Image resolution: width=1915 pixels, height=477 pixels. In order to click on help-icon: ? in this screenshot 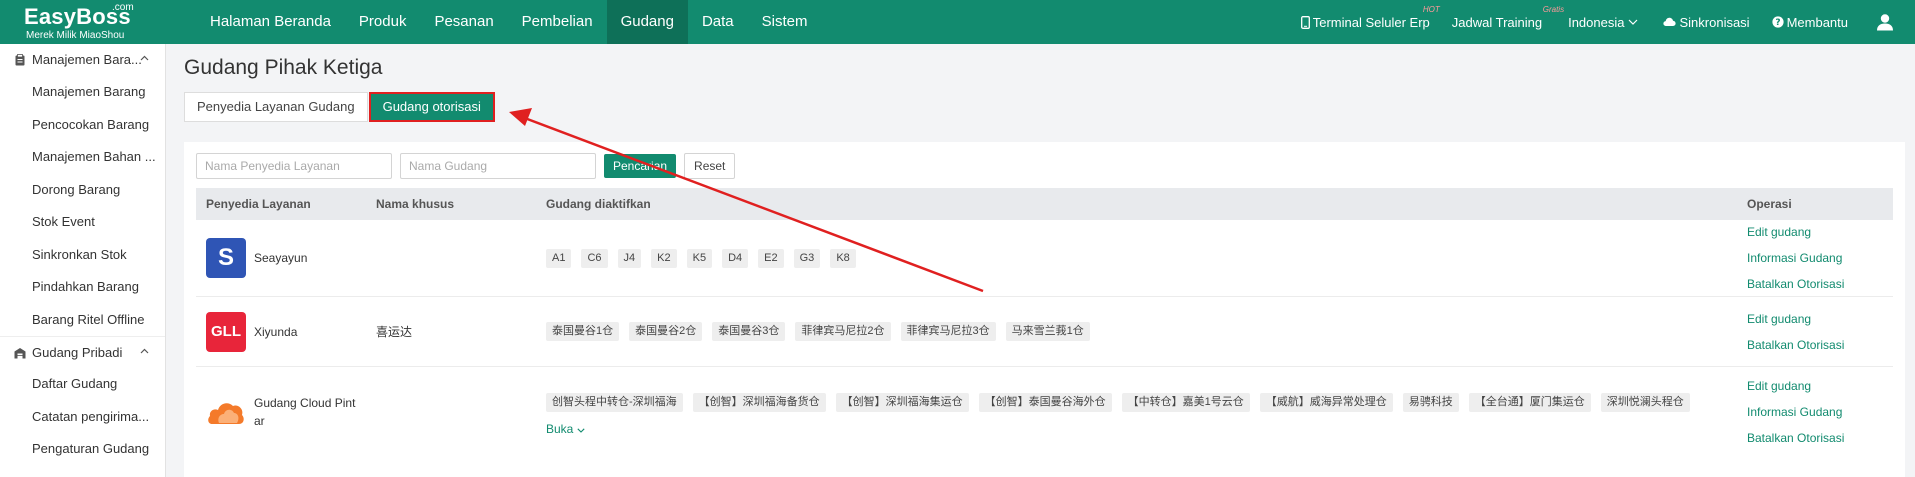, I will do `click(1777, 22)`.